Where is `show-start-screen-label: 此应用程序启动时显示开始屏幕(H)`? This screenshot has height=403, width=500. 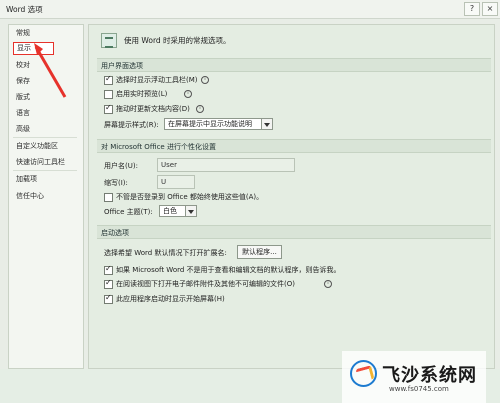
show-start-screen-label: 此应用程序启动时显示开始屏幕(H) is located at coordinates (170, 299).